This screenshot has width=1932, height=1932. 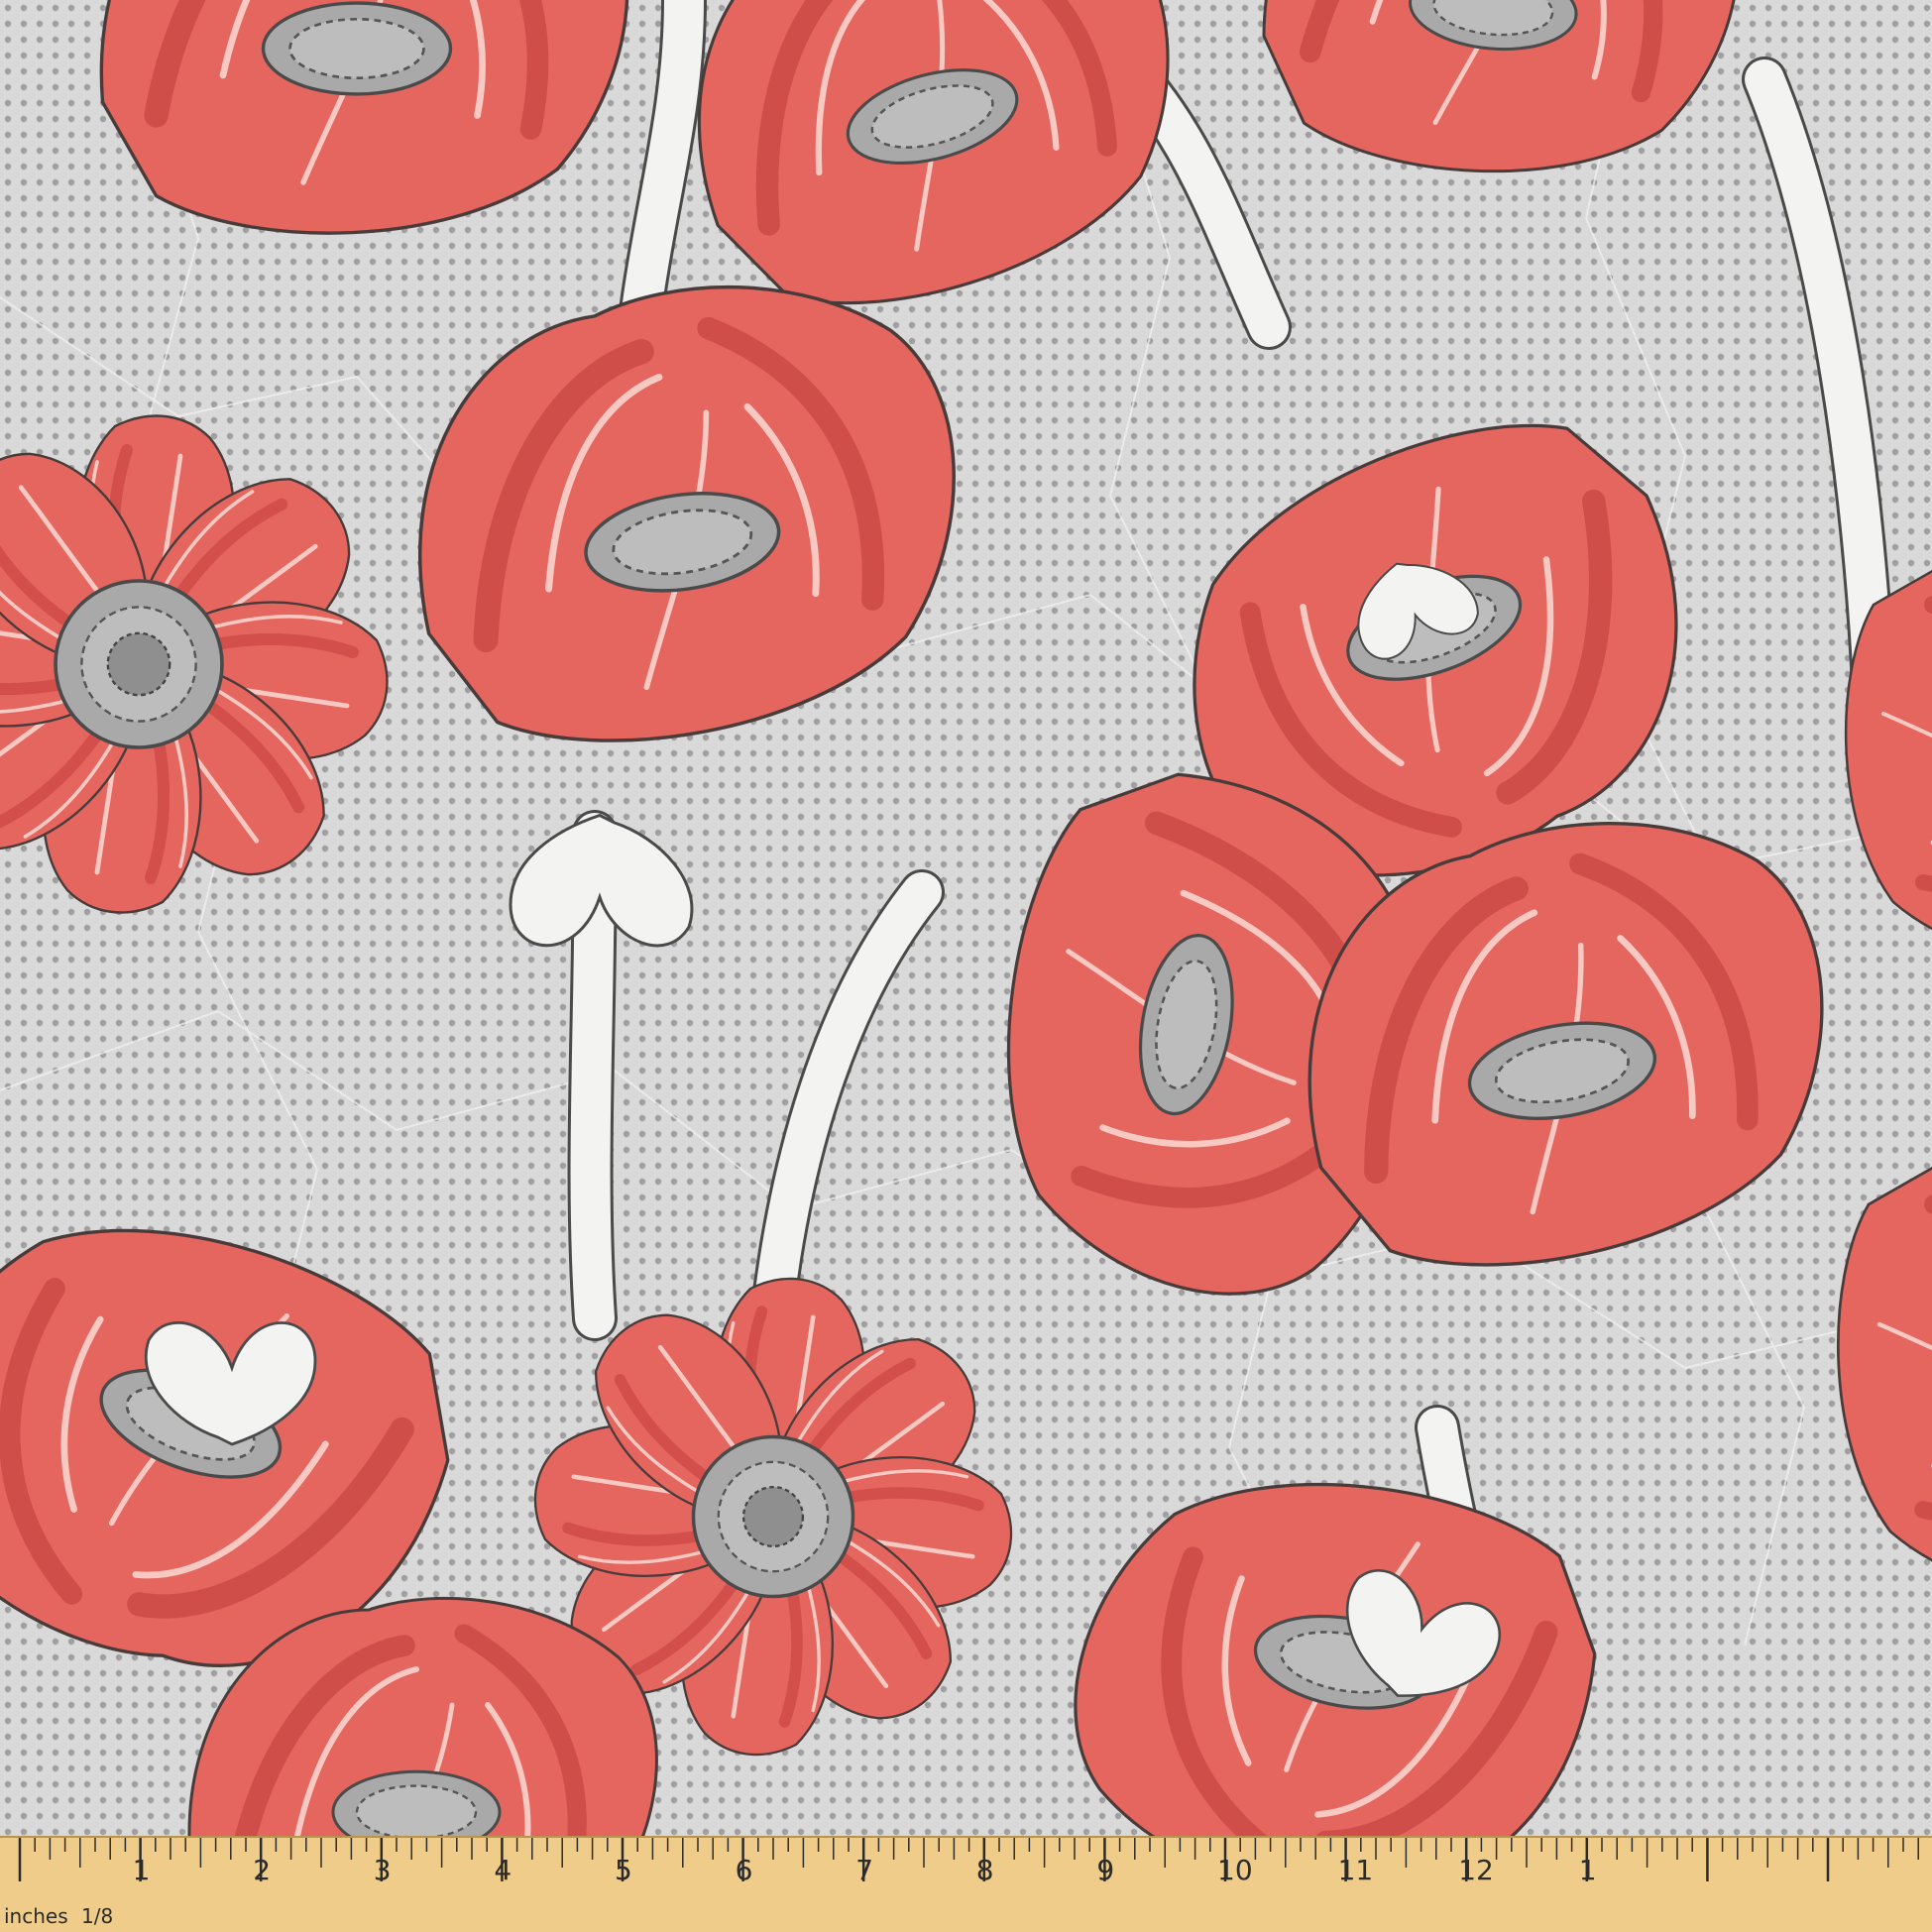 I want to click on ruler-number: 7, so click(x=864, y=1870).